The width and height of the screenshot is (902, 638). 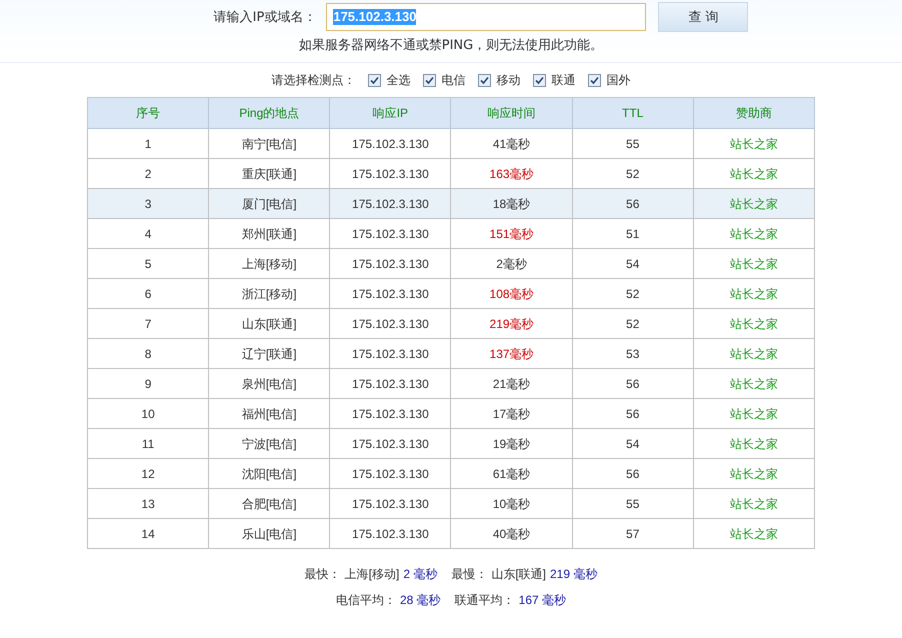 What do you see at coordinates (420, 574) in the screenshot?
I see `stat-value: 2 毫秒` at bounding box center [420, 574].